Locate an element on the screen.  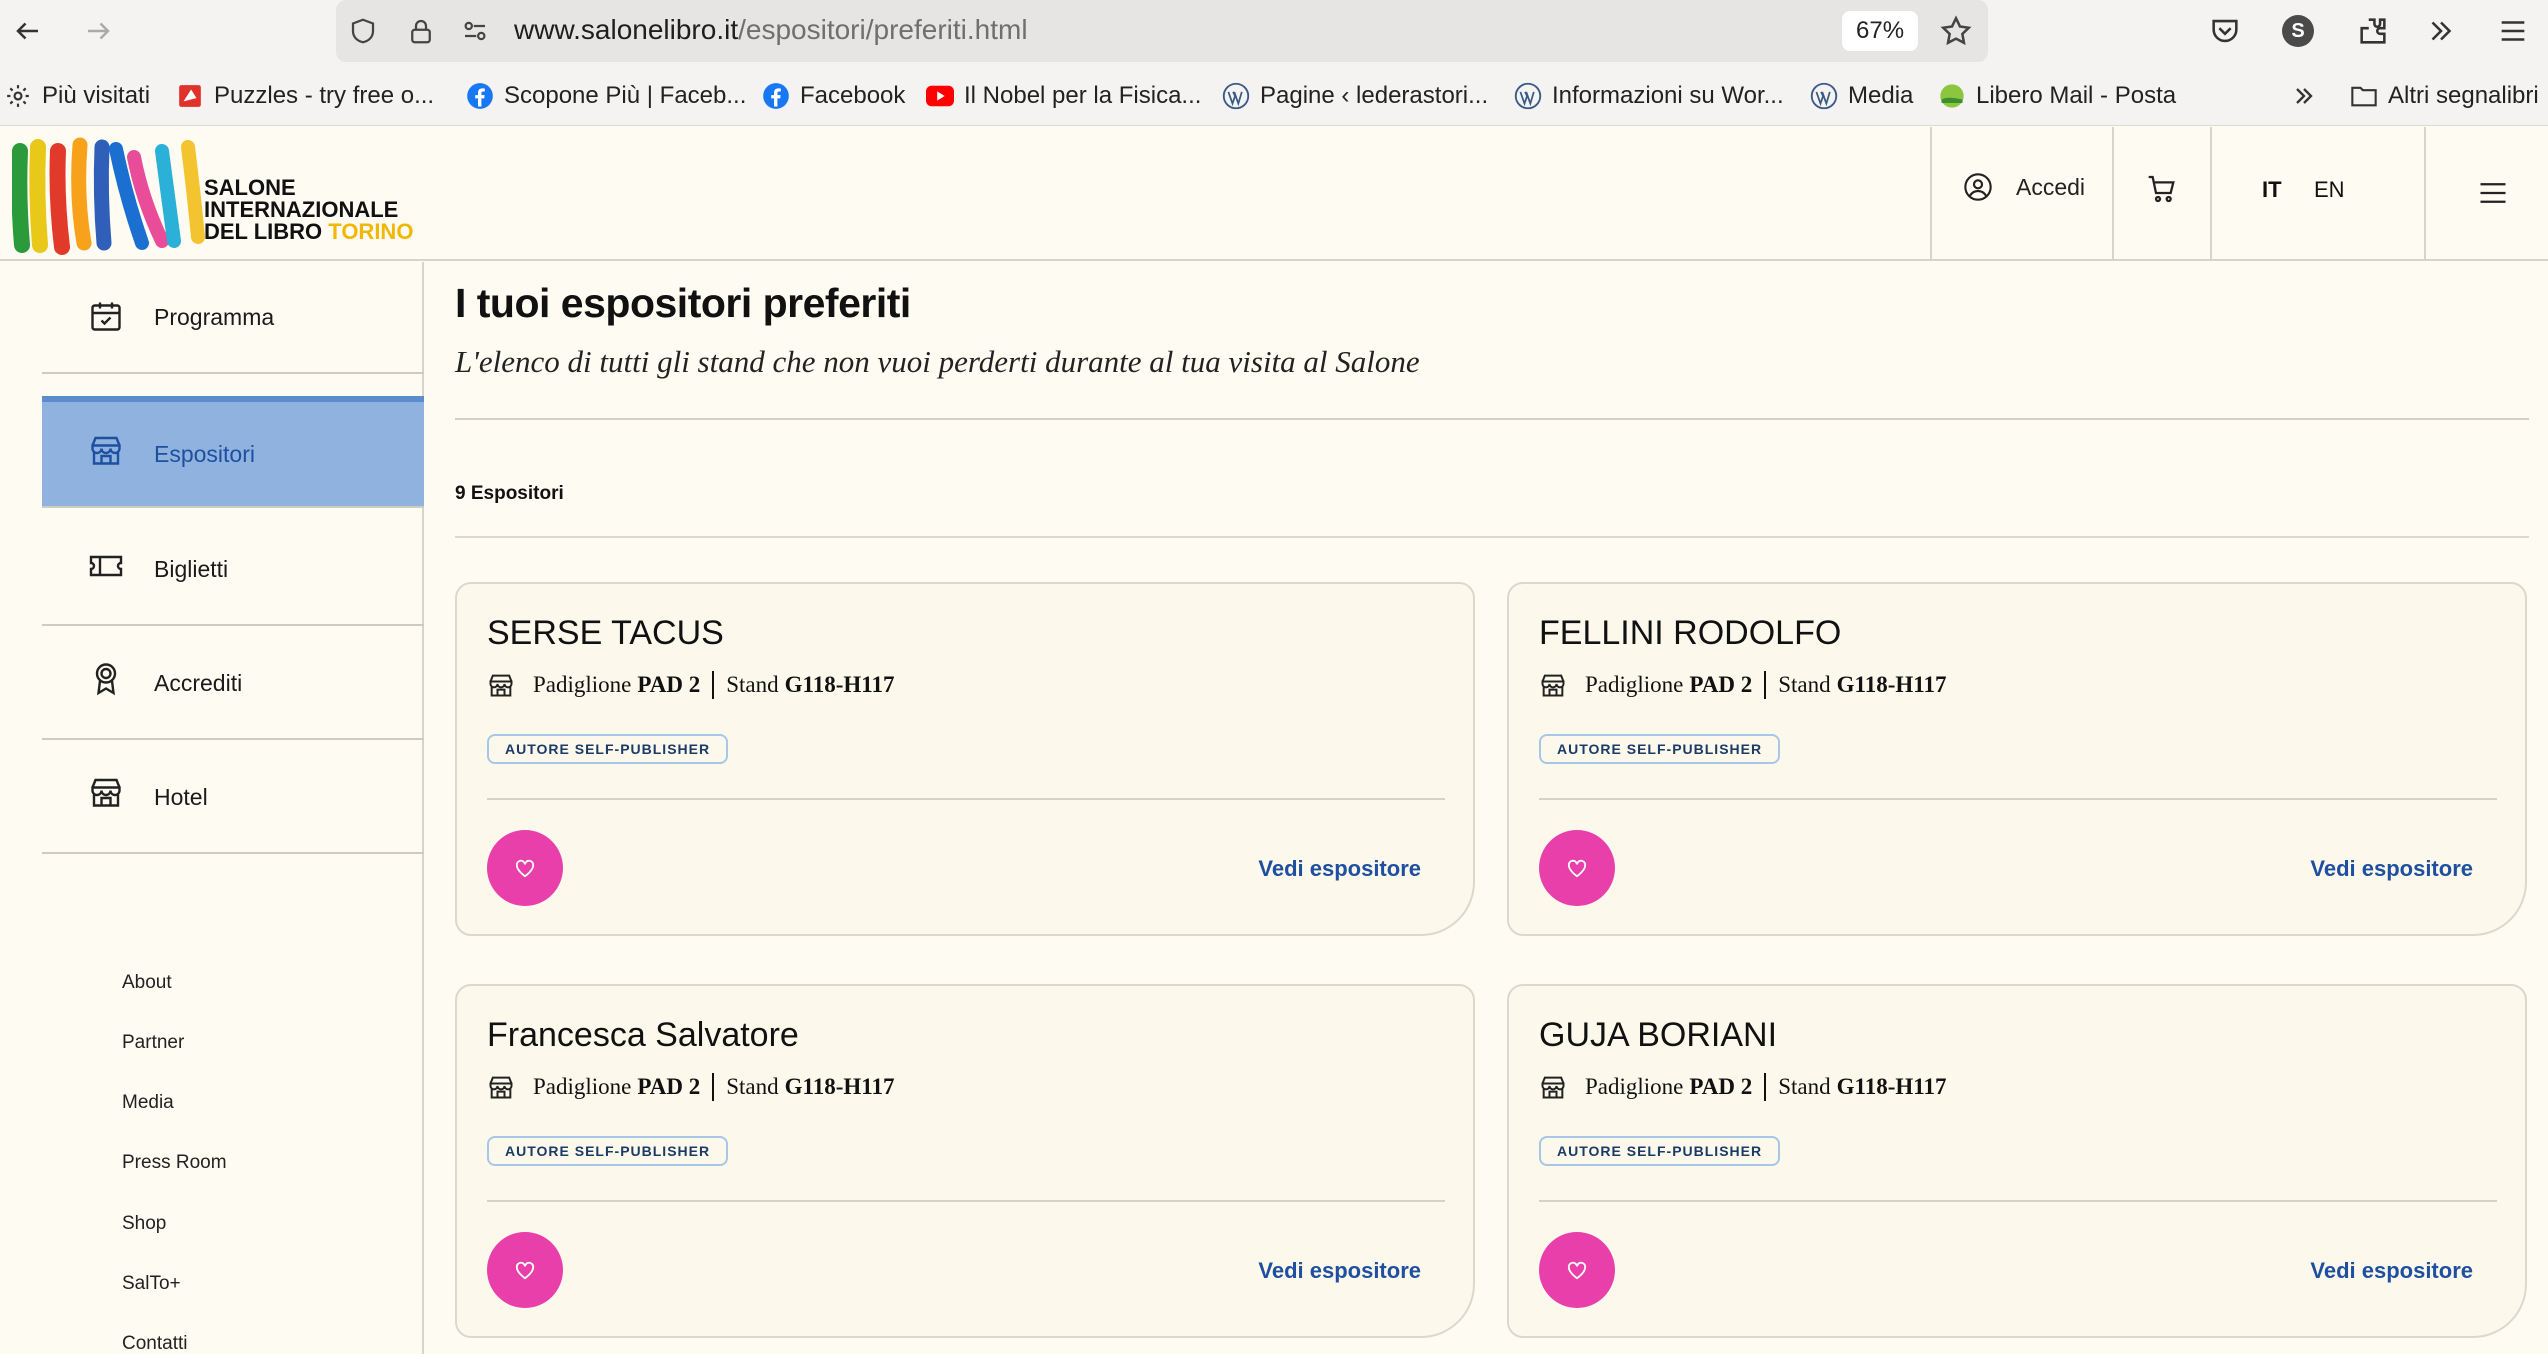
exhibitor-name: GUJA BORIANI is located at coordinates (1658, 1035).